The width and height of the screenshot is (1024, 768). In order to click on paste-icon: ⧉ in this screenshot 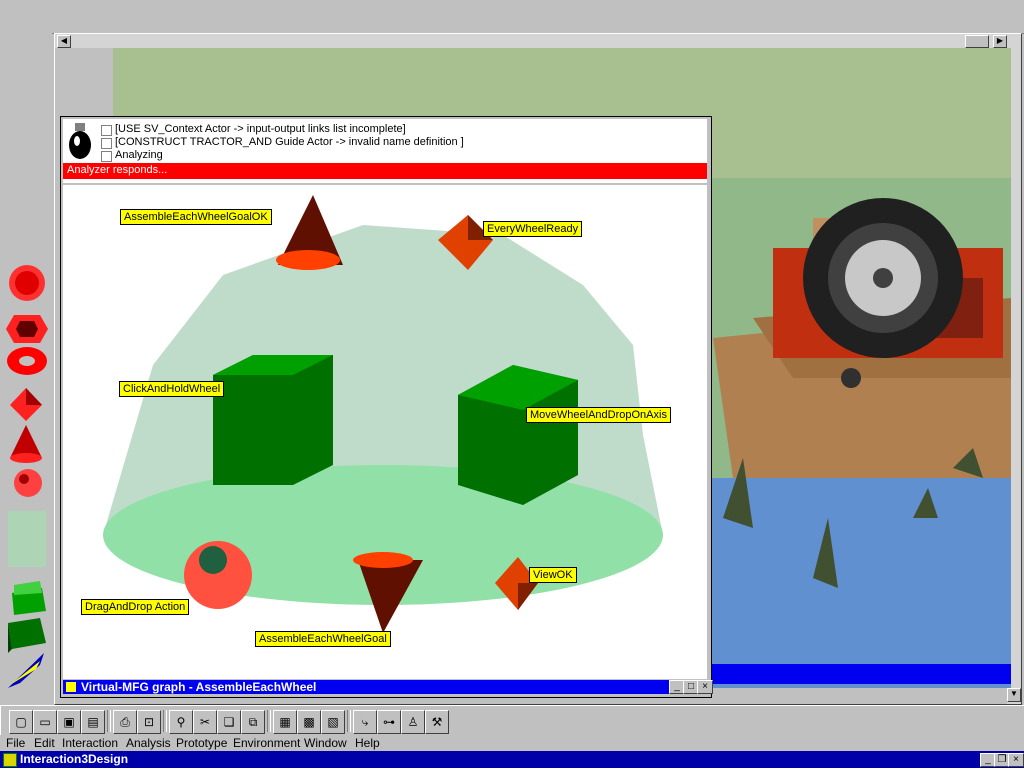, I will do `click(253, 722)`.